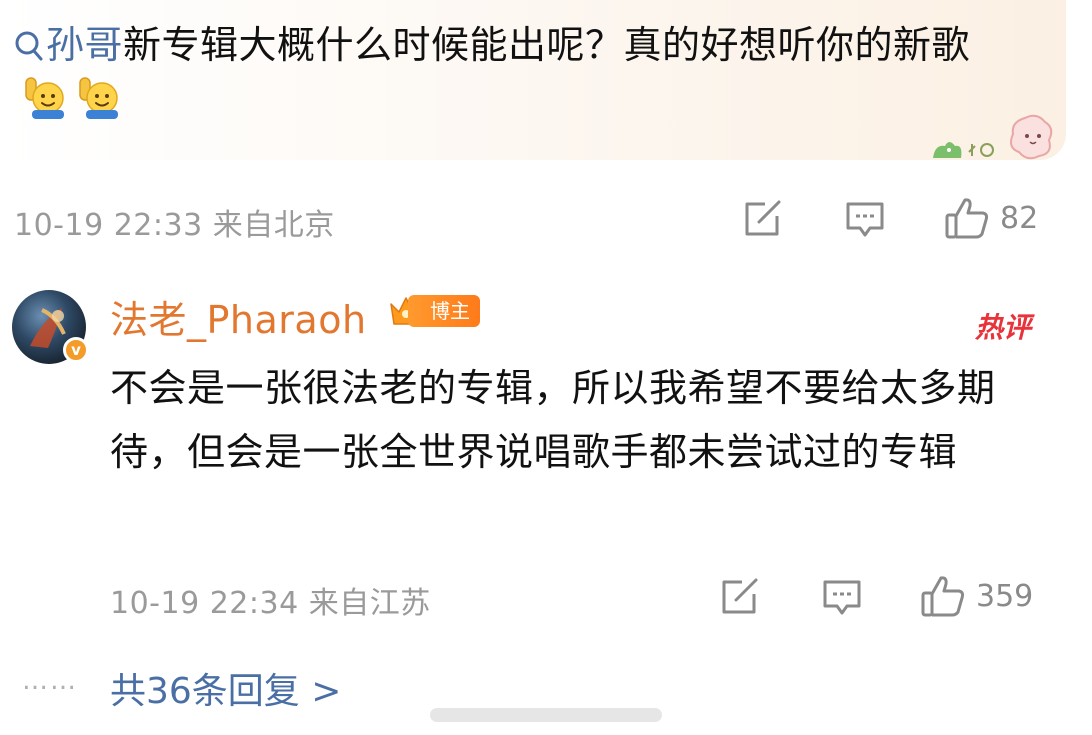  I want to click on share-button, so click(763, 219).